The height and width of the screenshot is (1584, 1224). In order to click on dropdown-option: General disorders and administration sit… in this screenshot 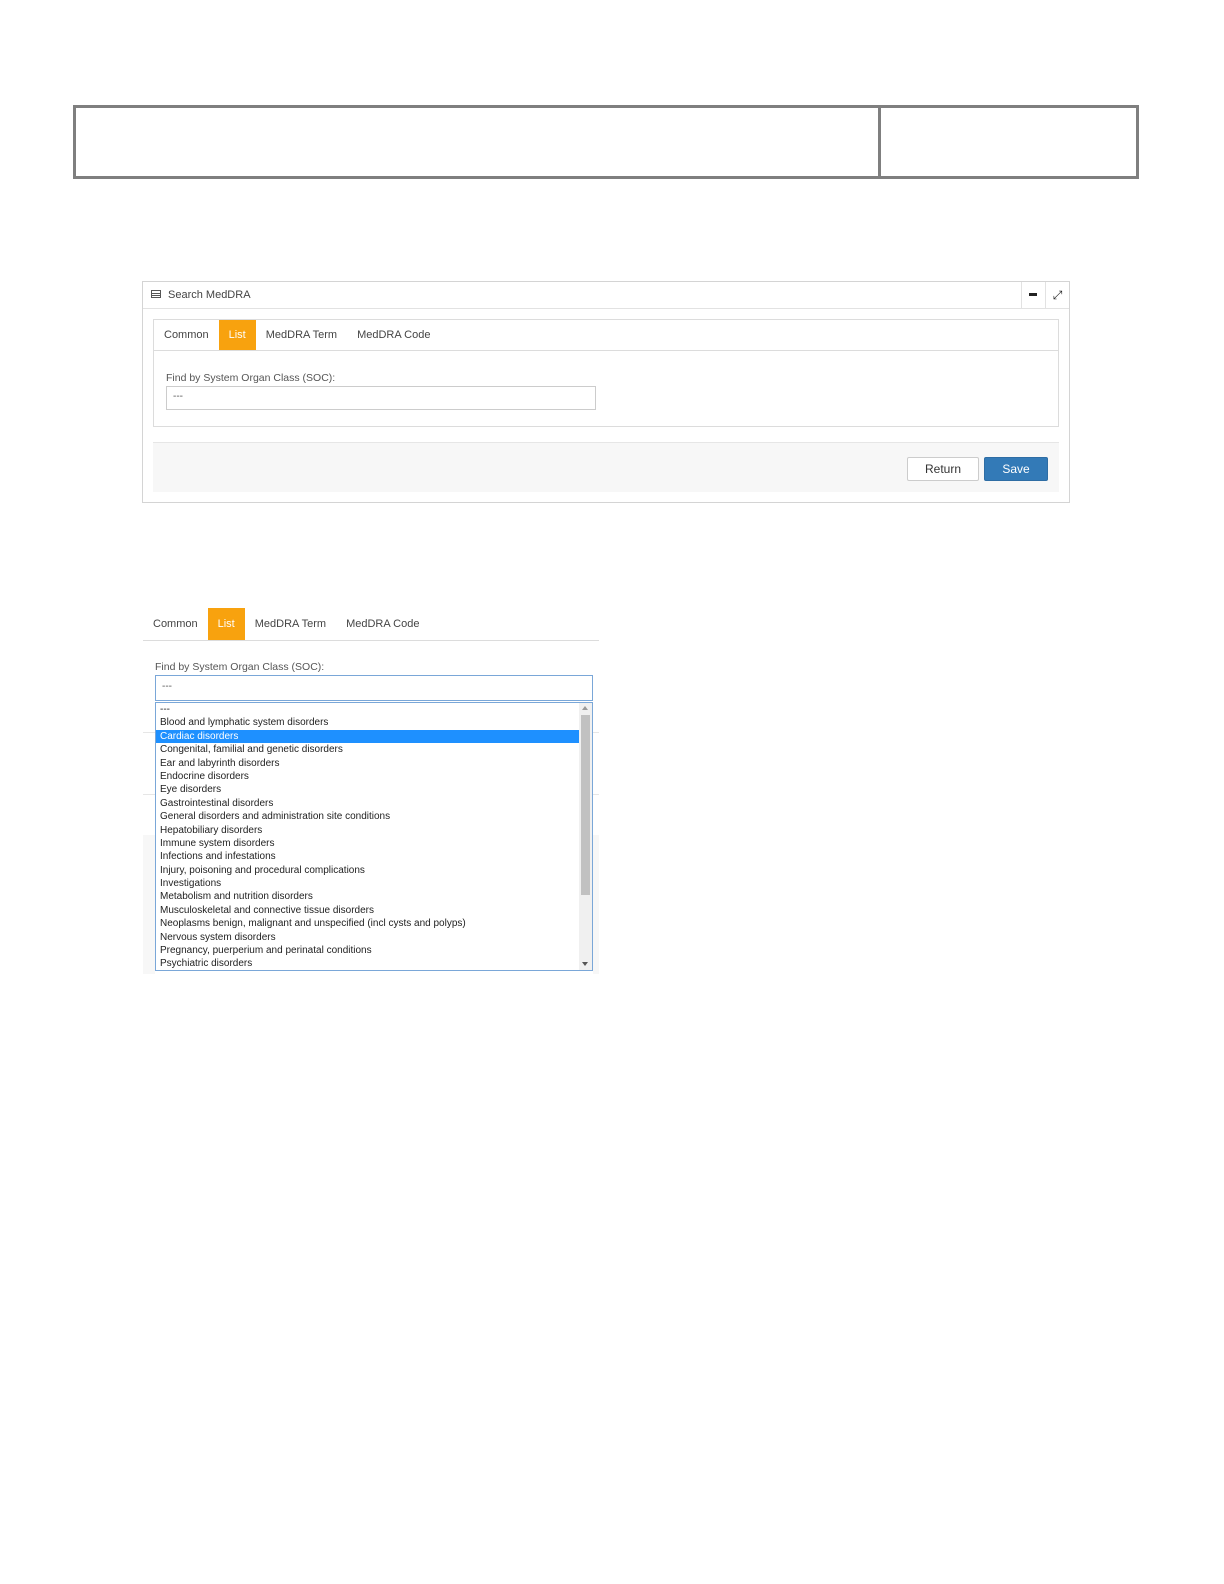, I will do `click(367, 816)`.